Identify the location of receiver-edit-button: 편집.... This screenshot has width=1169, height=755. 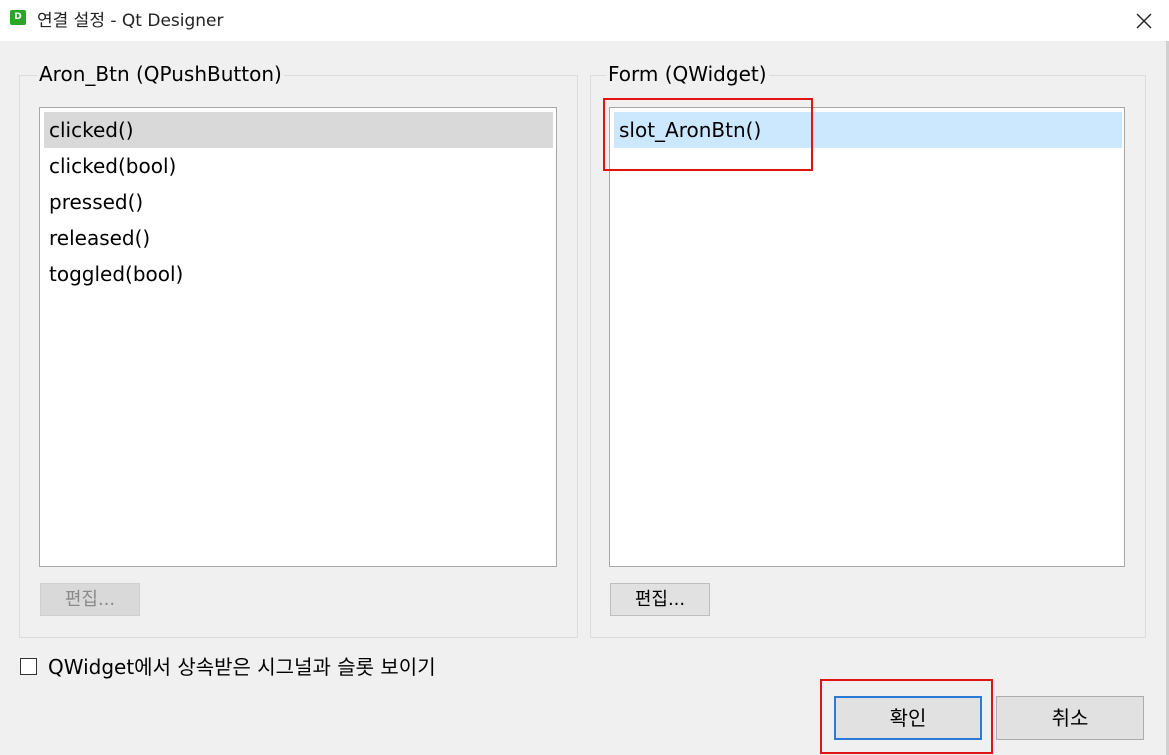
(660, 599).